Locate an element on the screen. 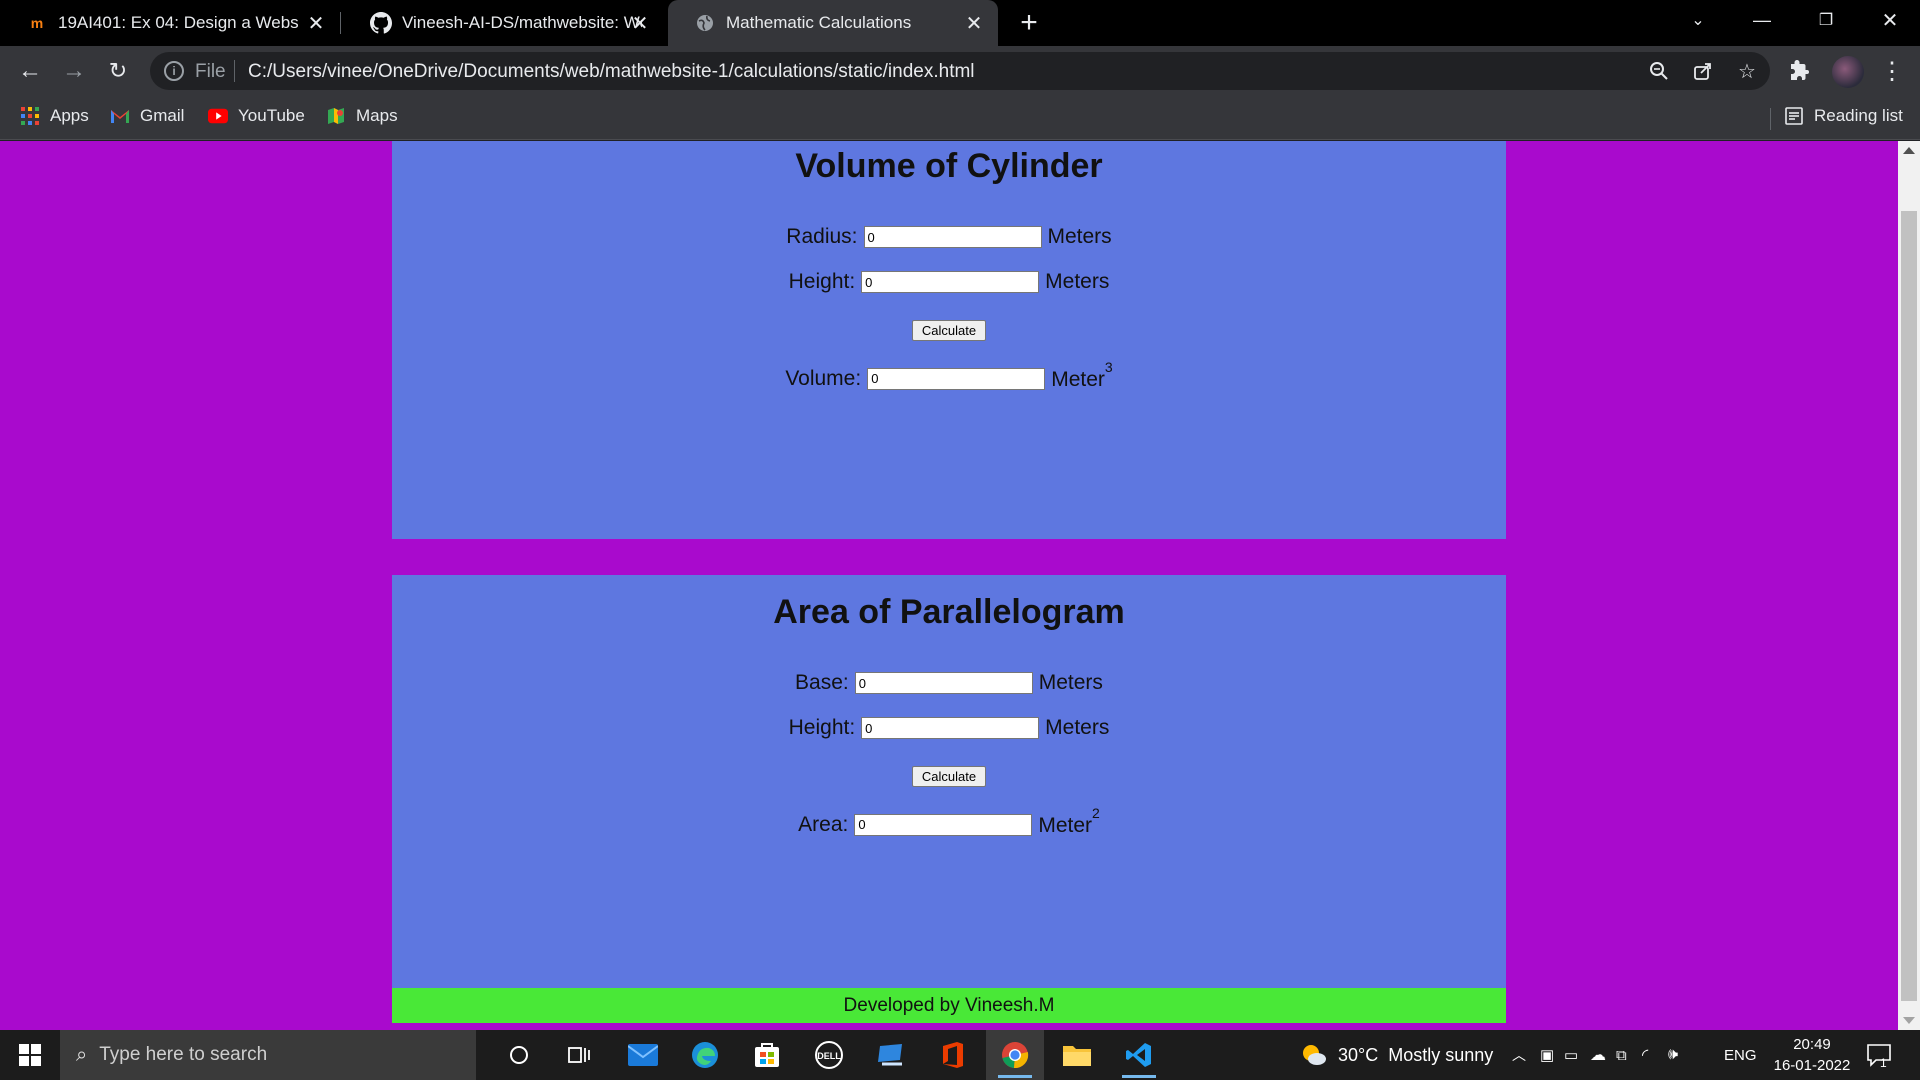 The image size is (1920, 1080). taskbar-search-box: ⌕ Type here to search is located at coordinates (268, 1055).